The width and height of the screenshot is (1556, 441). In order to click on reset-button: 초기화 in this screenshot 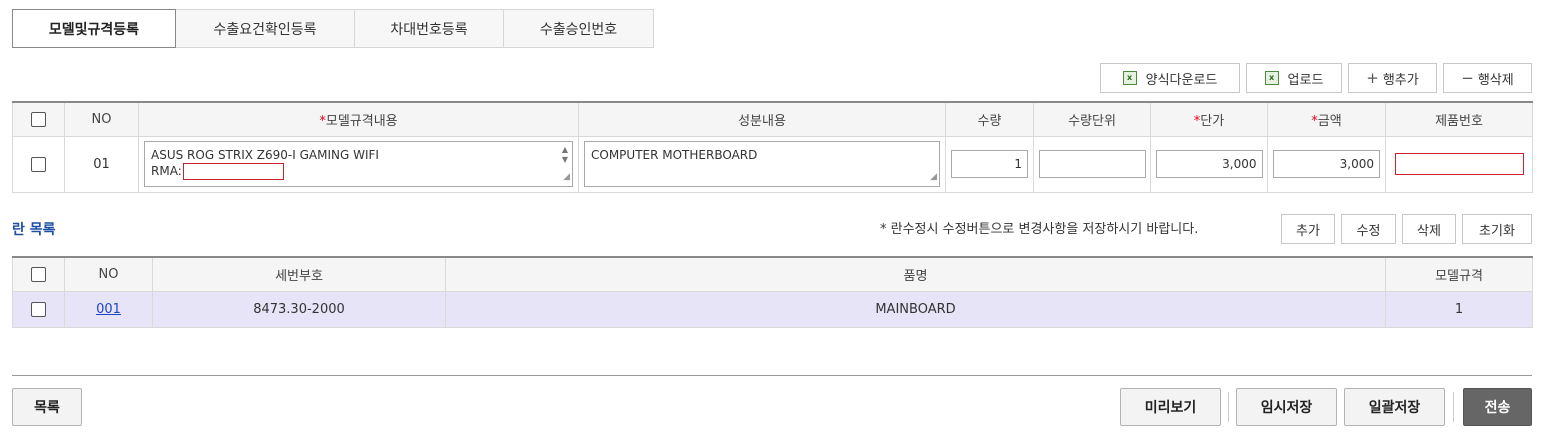, I will do `click(1497, 229)`.